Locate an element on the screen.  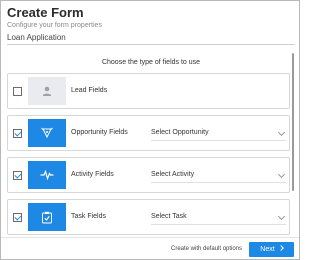
opportunity-label: Opportunity Fields is located at coordinates (99, 132).